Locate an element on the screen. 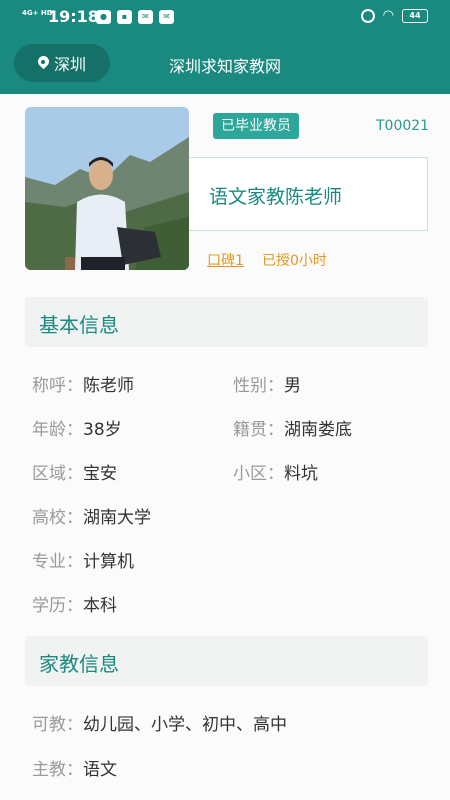 Image resolution: width=450 pixels, height=800 pixels. chat-icon: ● is located at coordinates (103, 17).